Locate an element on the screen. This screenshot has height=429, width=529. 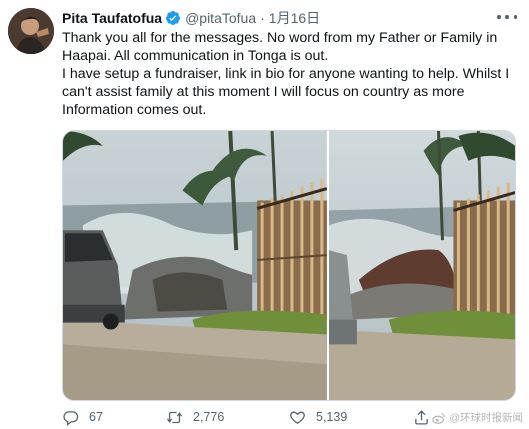
retweet-icon is located at coordinates (174, 417).